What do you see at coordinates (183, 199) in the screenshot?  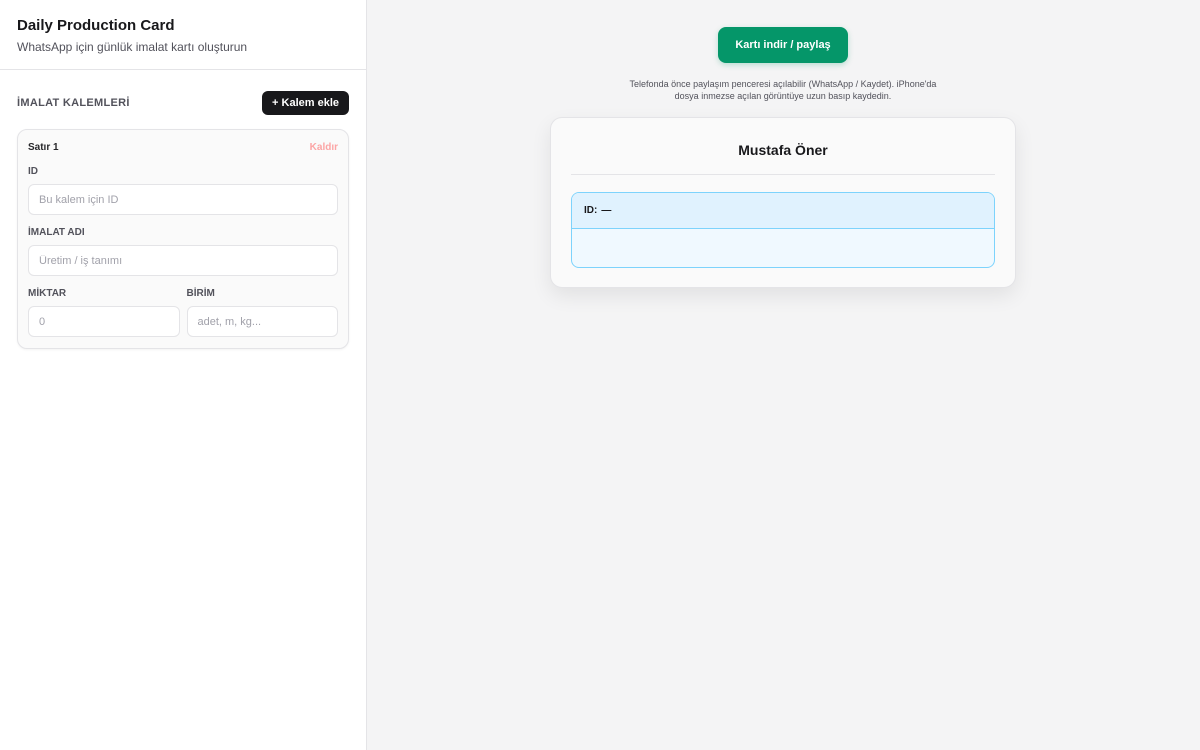 I see `id-input` at bounding box center [183, 199].